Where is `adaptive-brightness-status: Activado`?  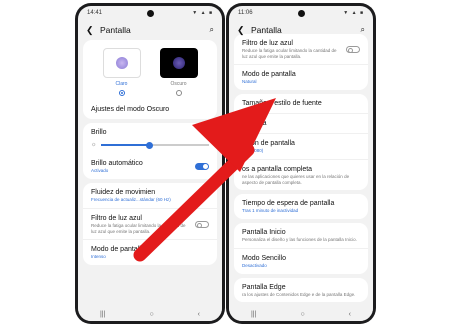
adaptive-brightness-status: Activado is located at coordinates (100, 170).